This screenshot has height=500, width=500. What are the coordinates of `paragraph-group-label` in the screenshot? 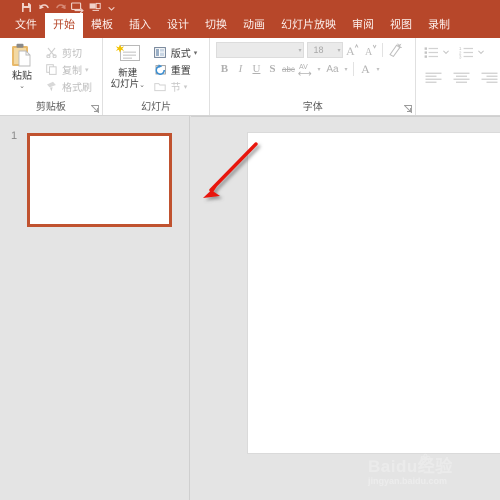 It's located at (458, 107).